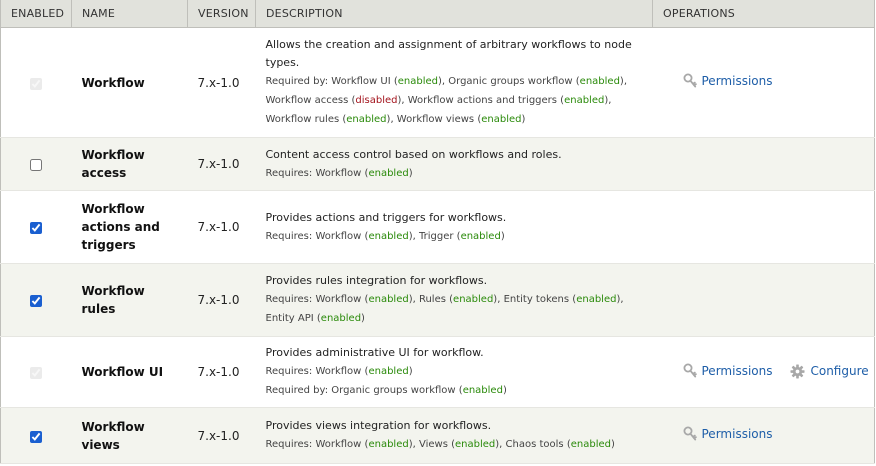  I want to click on enabled-checkbox-workflow-rules, so click(36, 301).